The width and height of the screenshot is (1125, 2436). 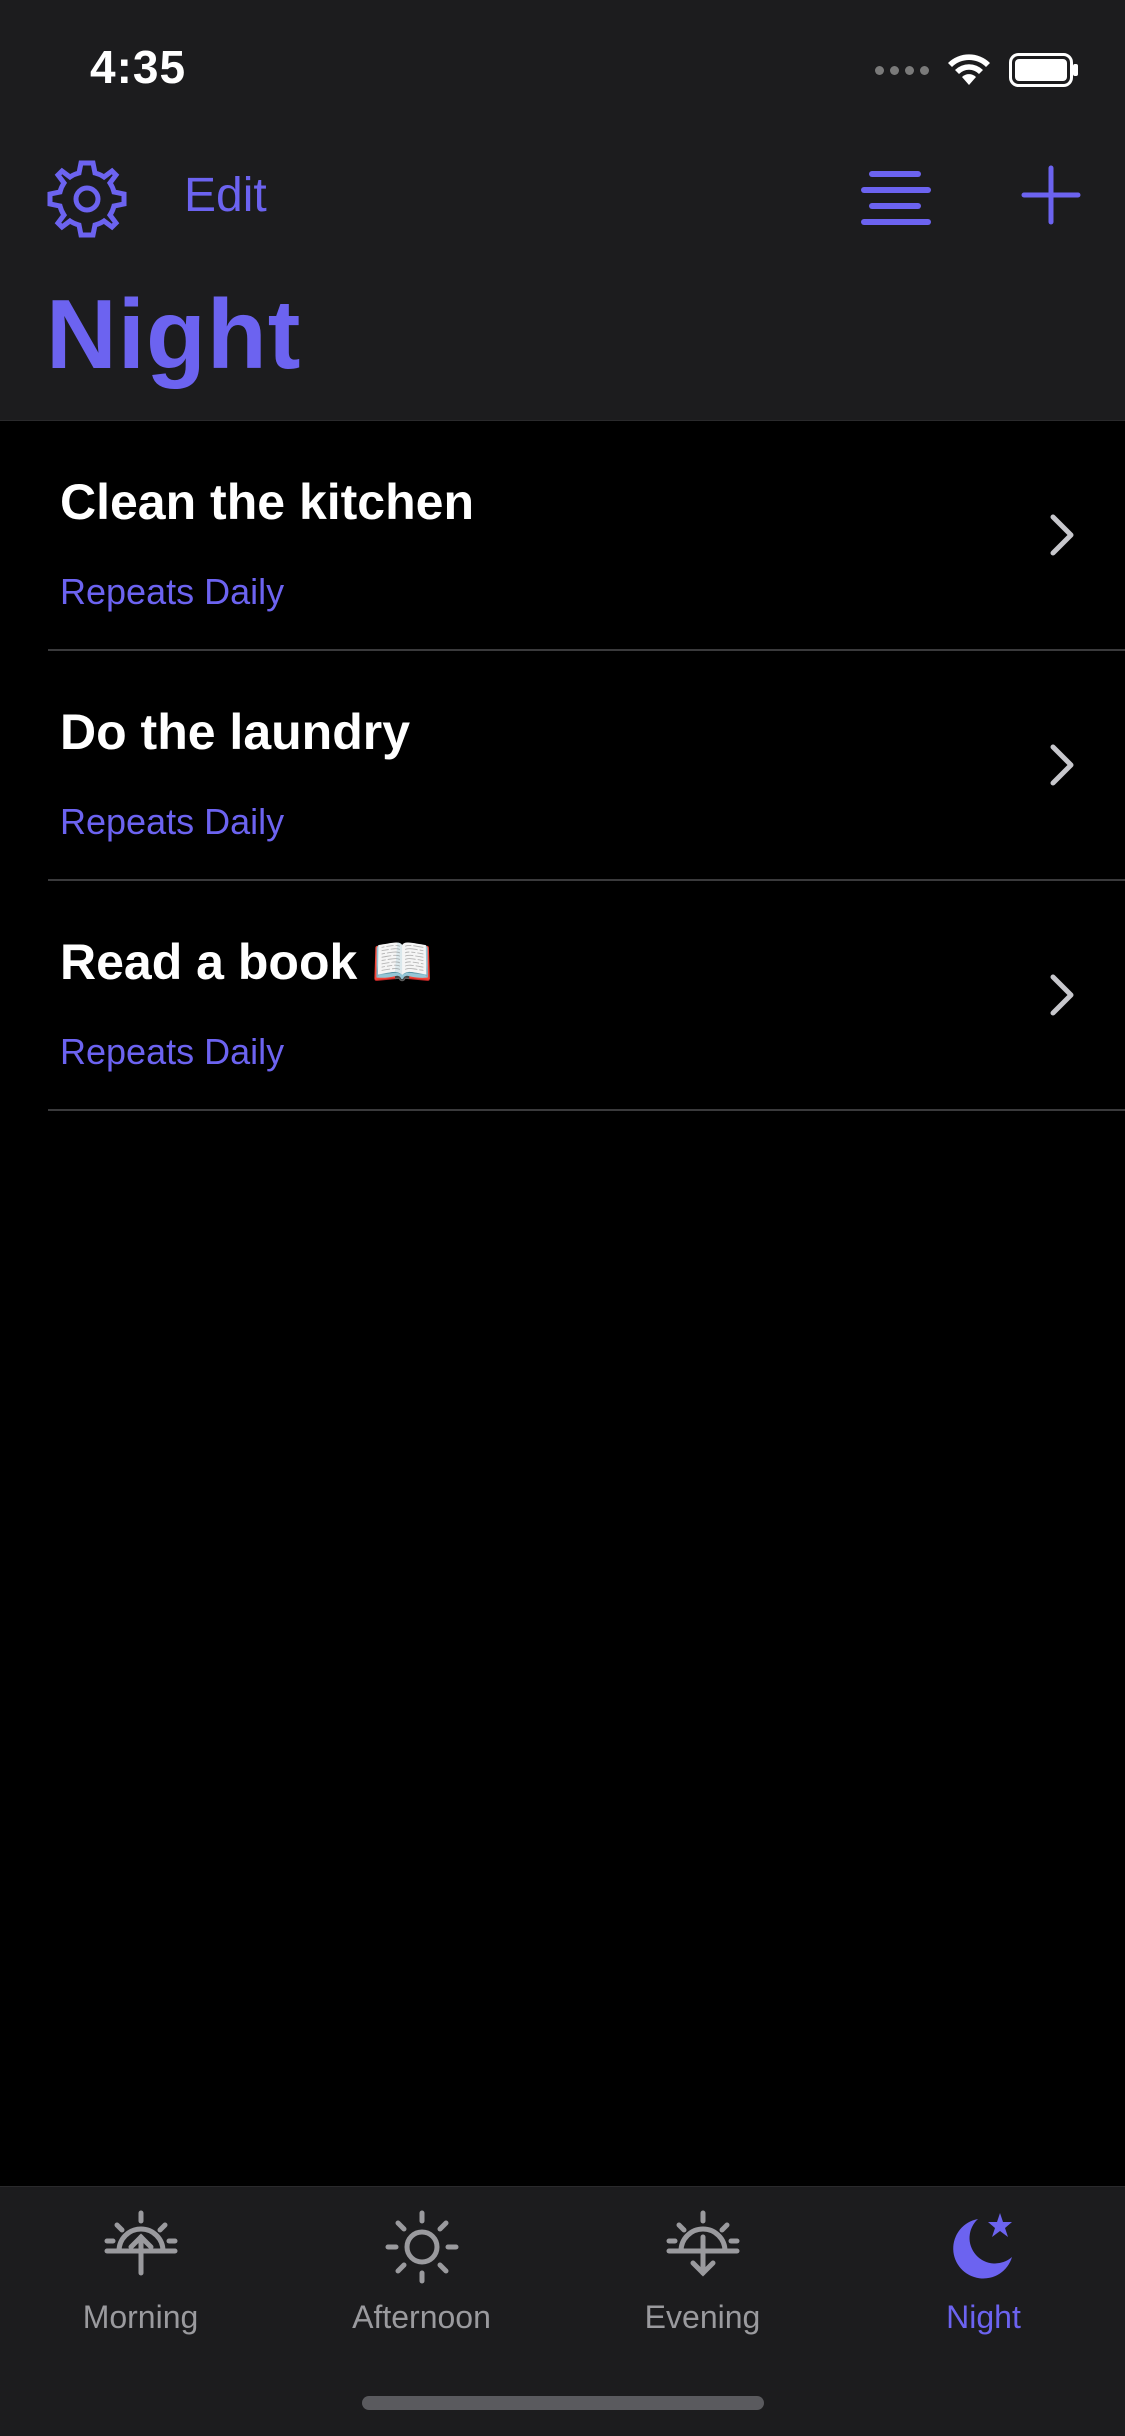 What do you see at coordinates (586, 766) in the screenshot?
I see `task-row: Do the laundry Repeats Daily` at bounding box center [586, 766].